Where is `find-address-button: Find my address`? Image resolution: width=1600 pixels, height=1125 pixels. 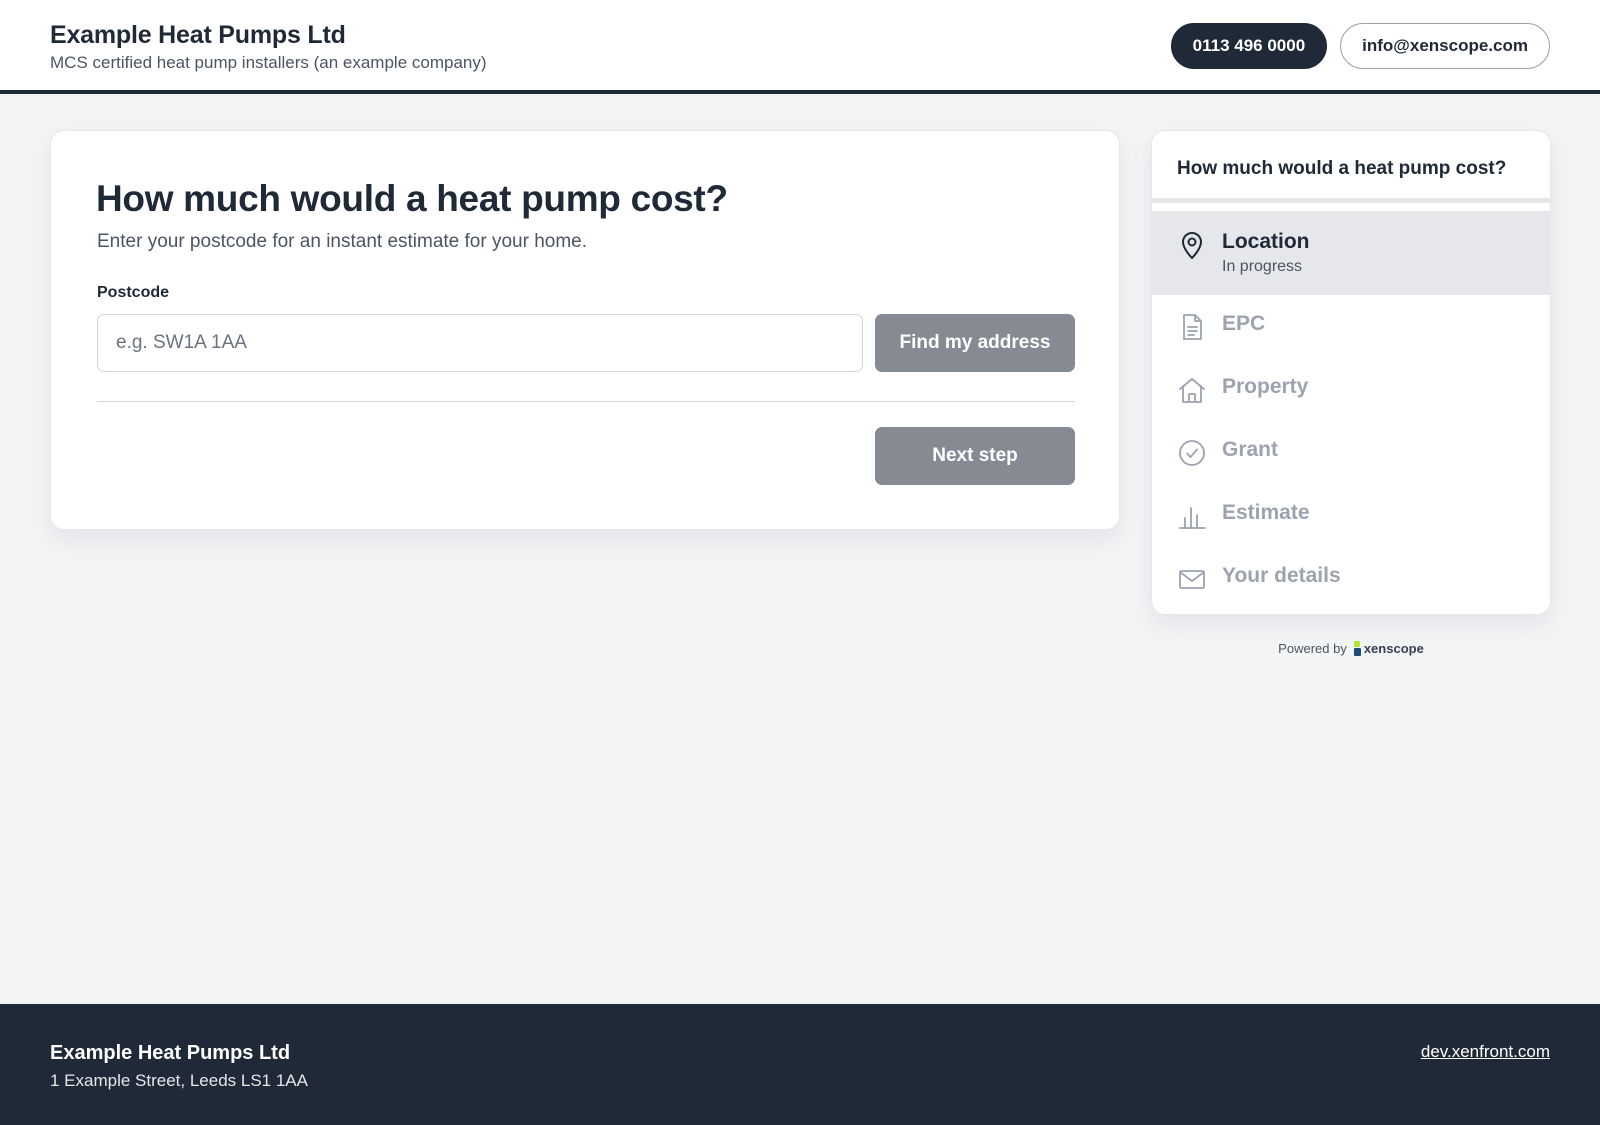
find-address-button: Find my address is located at coordinates (975, 343).